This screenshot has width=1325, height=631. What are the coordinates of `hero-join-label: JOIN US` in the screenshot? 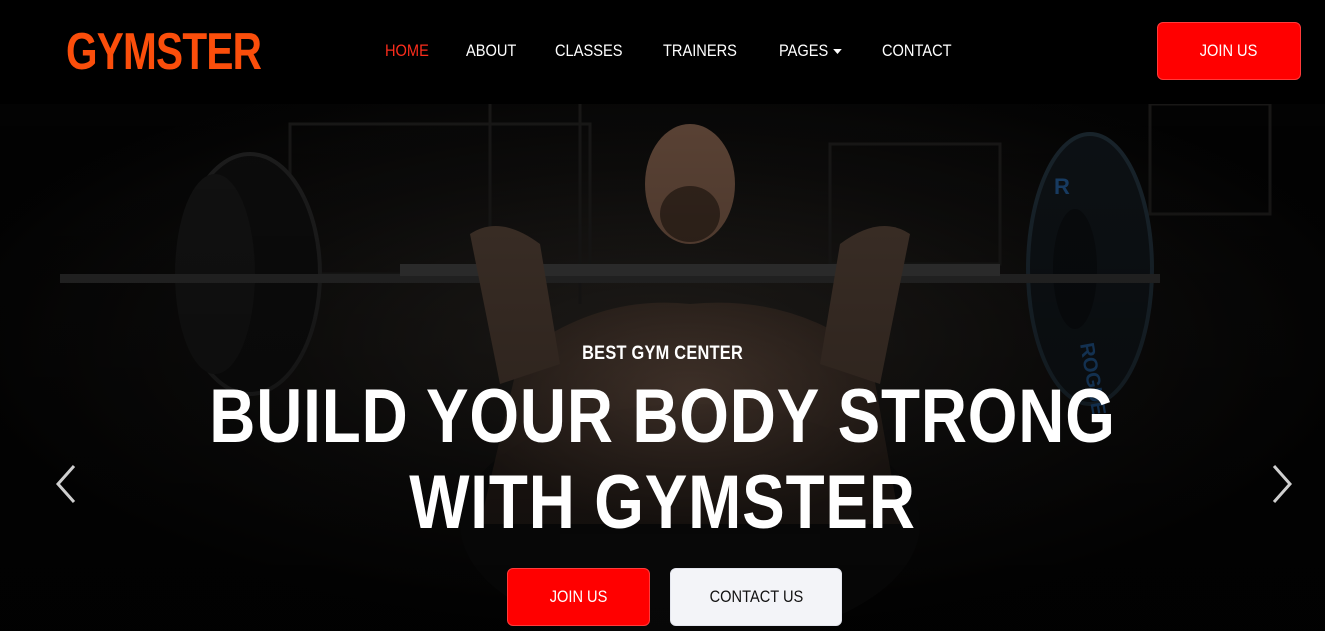 It's located at (578, 596).